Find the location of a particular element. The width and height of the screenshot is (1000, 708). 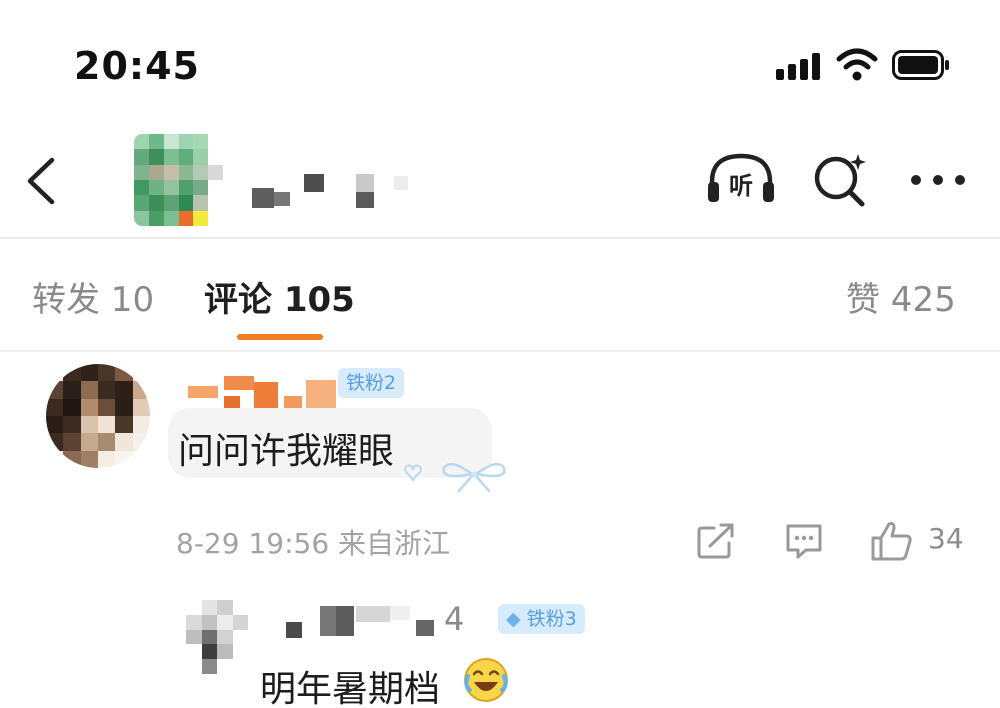

reply-avatar is located at coordinates (217, 637).